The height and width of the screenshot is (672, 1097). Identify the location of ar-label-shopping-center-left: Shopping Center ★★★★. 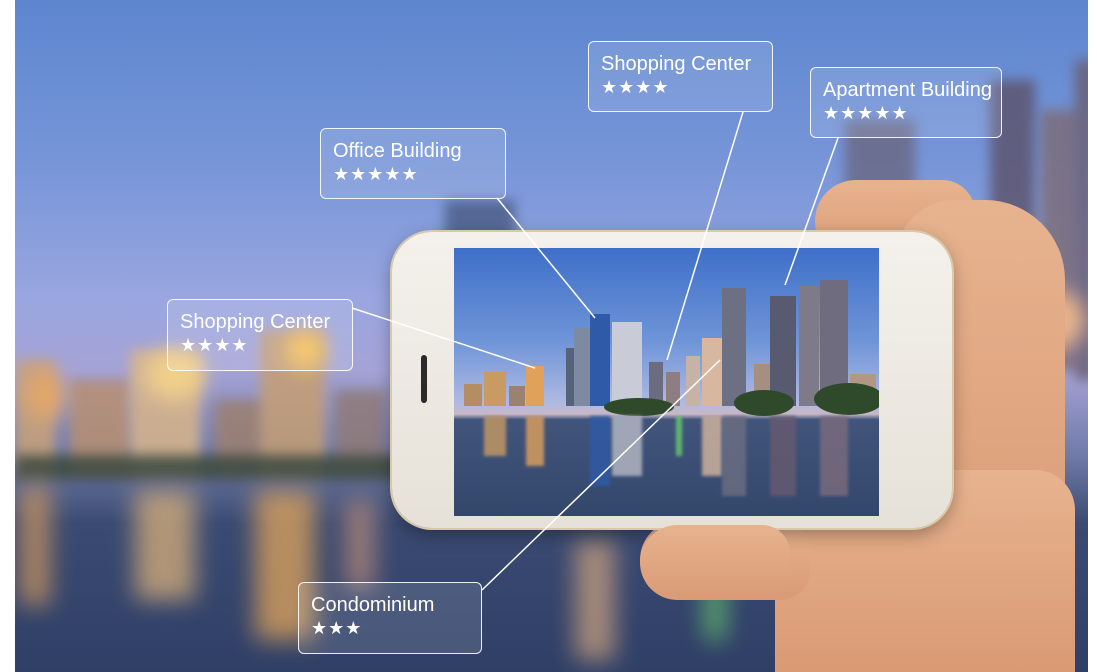
(260, 335).